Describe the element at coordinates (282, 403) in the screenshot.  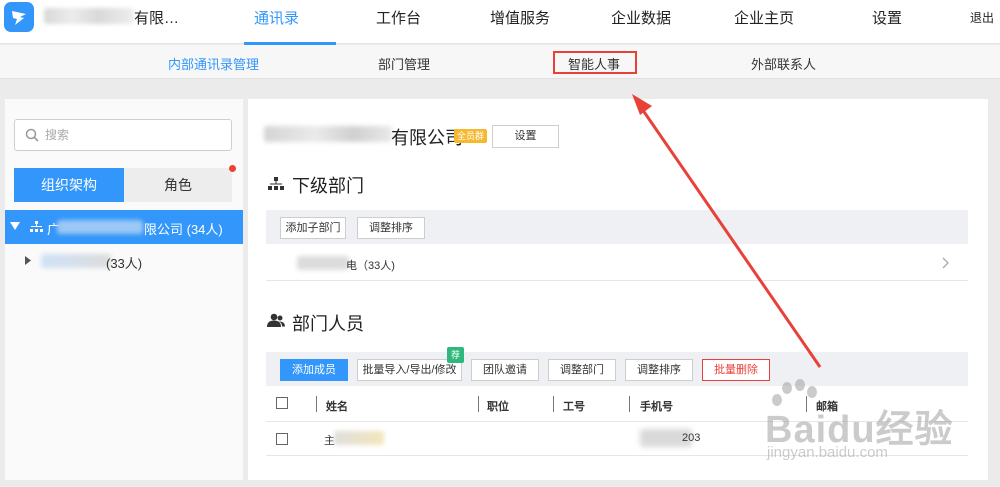
I see `select-all-checkbox` at that location.